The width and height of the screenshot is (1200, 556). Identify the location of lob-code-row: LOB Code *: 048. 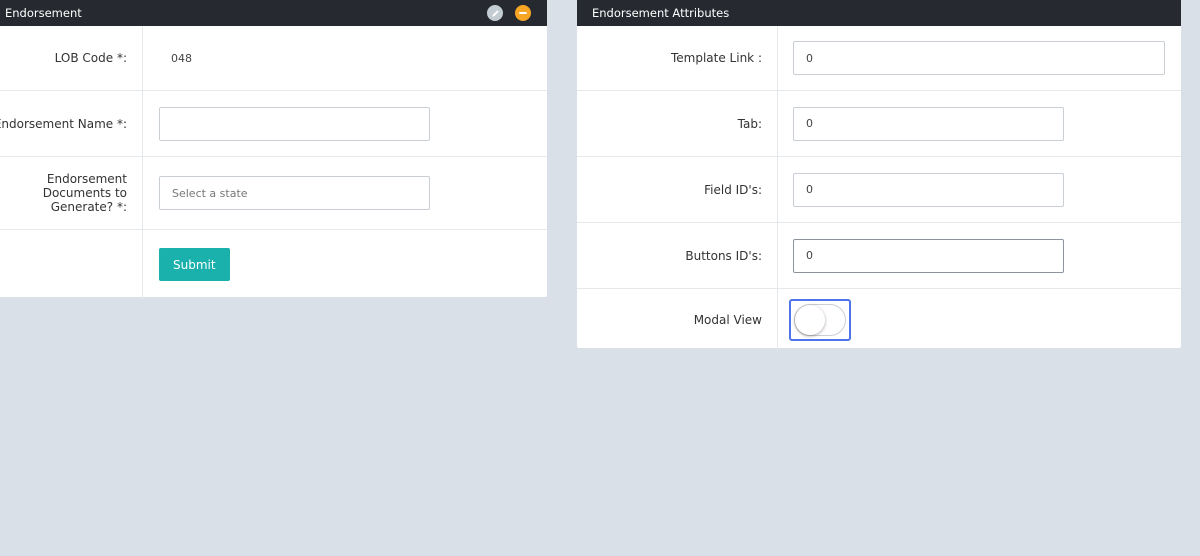
(273, 58).